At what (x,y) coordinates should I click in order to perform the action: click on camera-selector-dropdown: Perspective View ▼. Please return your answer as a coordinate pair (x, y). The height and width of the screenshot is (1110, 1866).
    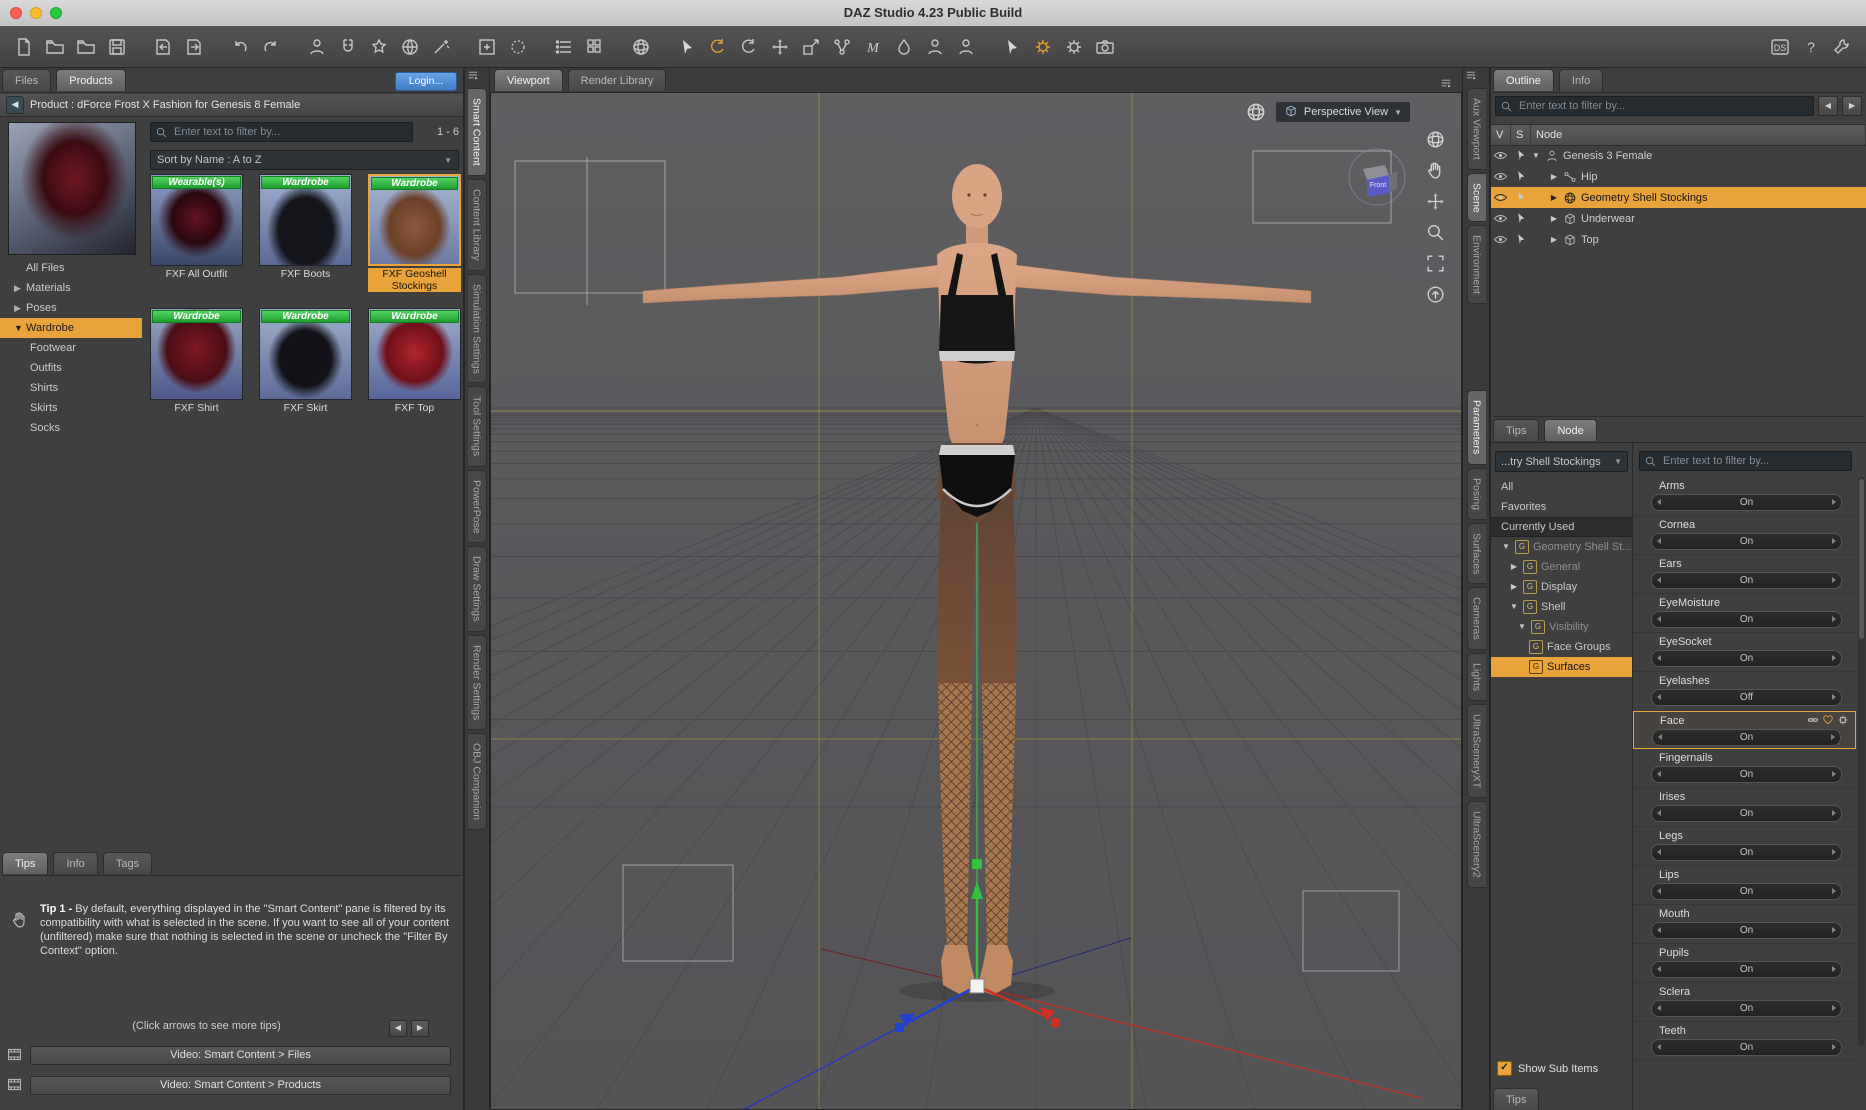
    Looking at the image, I should click on (1342, 112).